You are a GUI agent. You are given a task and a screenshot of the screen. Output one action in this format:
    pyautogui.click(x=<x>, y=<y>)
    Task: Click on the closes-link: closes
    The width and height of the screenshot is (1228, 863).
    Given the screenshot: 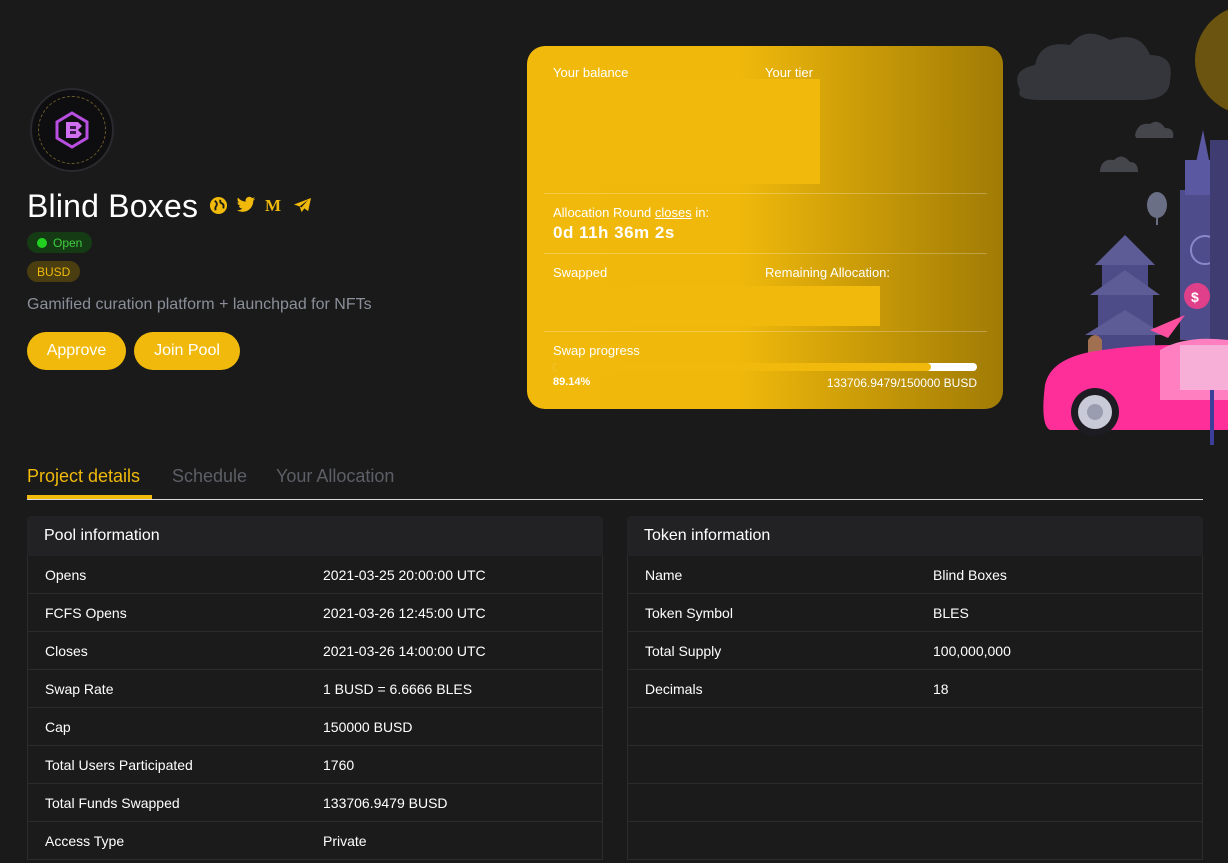 What is the action you would take?
    pyautogui.click(x=673, y=212)
    